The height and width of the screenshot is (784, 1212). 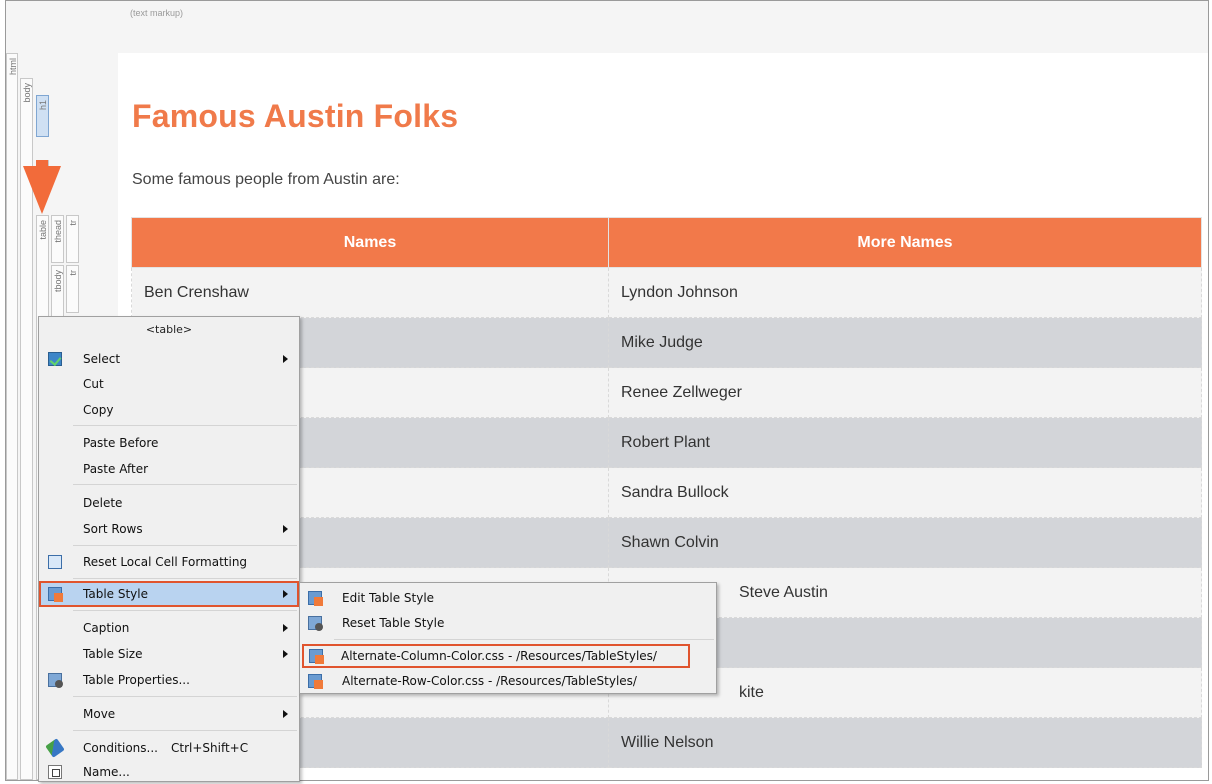 I want to click on column-header-names: Names, so click(x=370, y=242).